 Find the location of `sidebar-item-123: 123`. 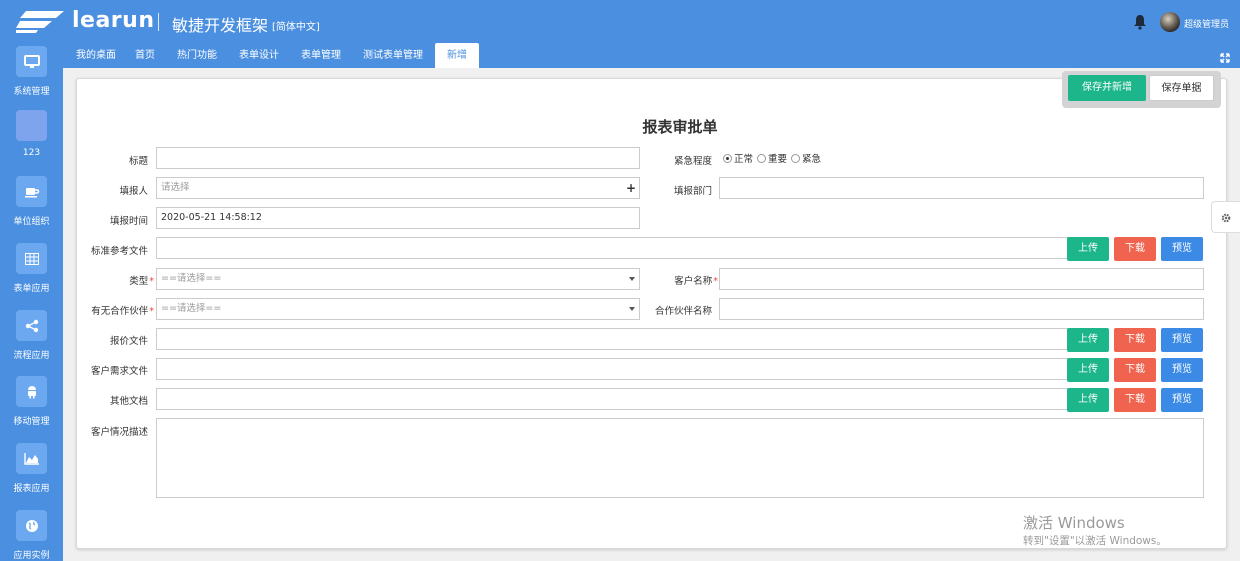

sidebar-item-123: 123 is located at coordinates (31, 143).